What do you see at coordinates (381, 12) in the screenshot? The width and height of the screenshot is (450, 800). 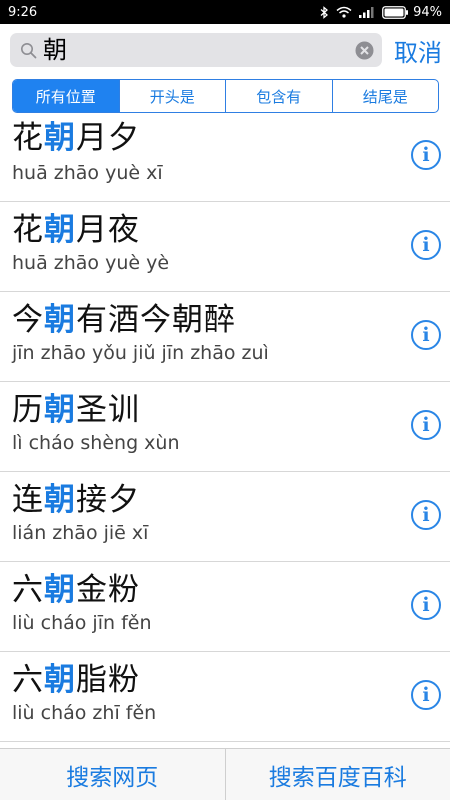 I see `status-icons: 94%` at bounding box center [381, 12].